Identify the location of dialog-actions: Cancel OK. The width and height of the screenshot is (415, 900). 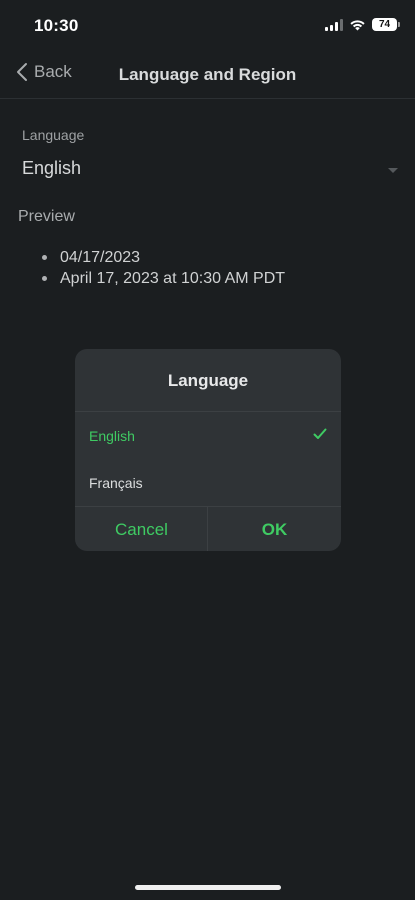
(208, 528).